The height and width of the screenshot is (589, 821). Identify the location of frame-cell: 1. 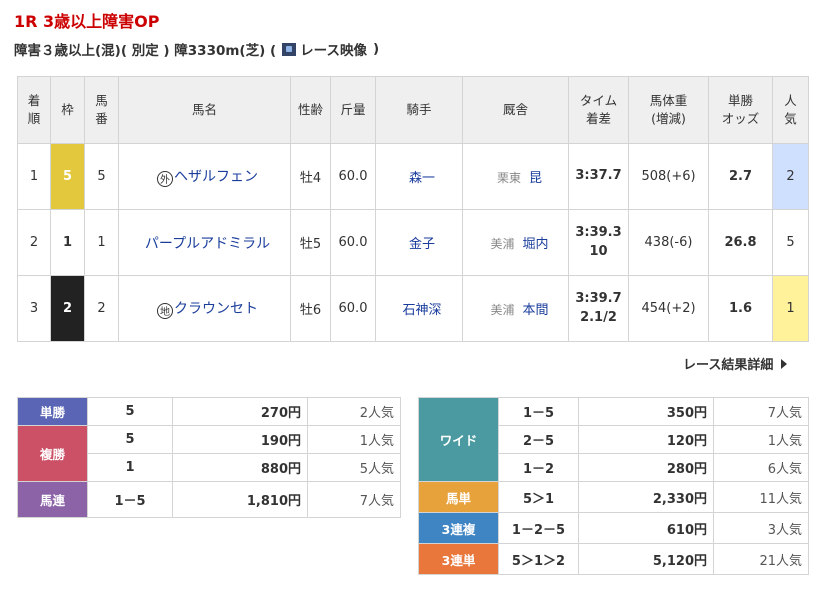
(67, 242).